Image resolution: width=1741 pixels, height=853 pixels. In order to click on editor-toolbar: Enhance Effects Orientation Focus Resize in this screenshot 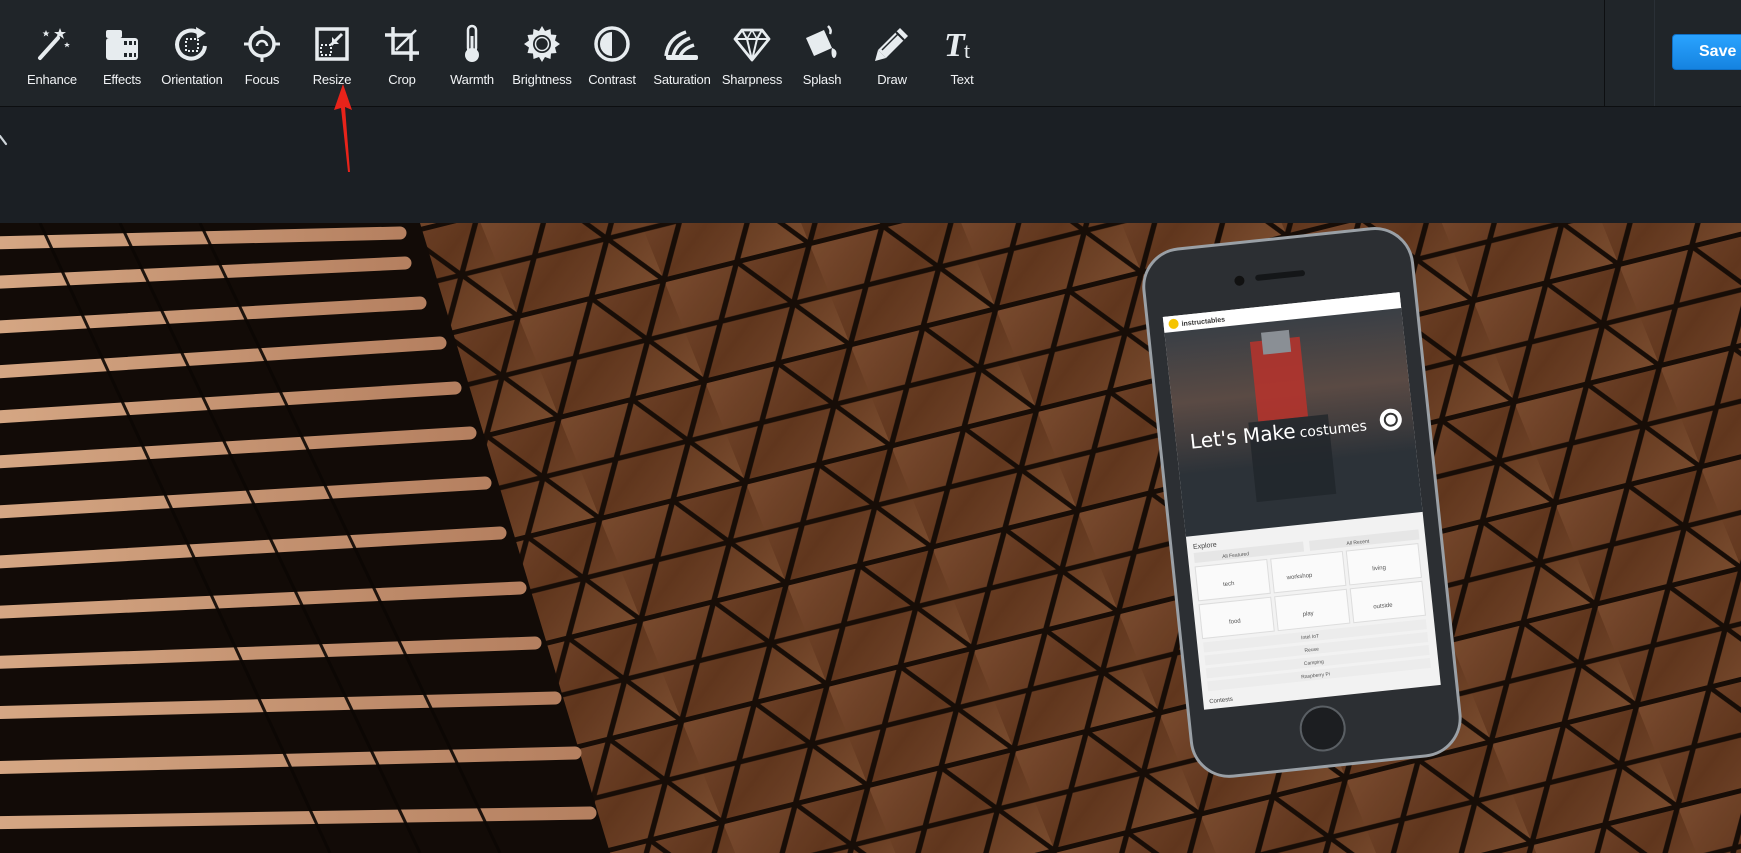, I will do `click(870, 53)`.